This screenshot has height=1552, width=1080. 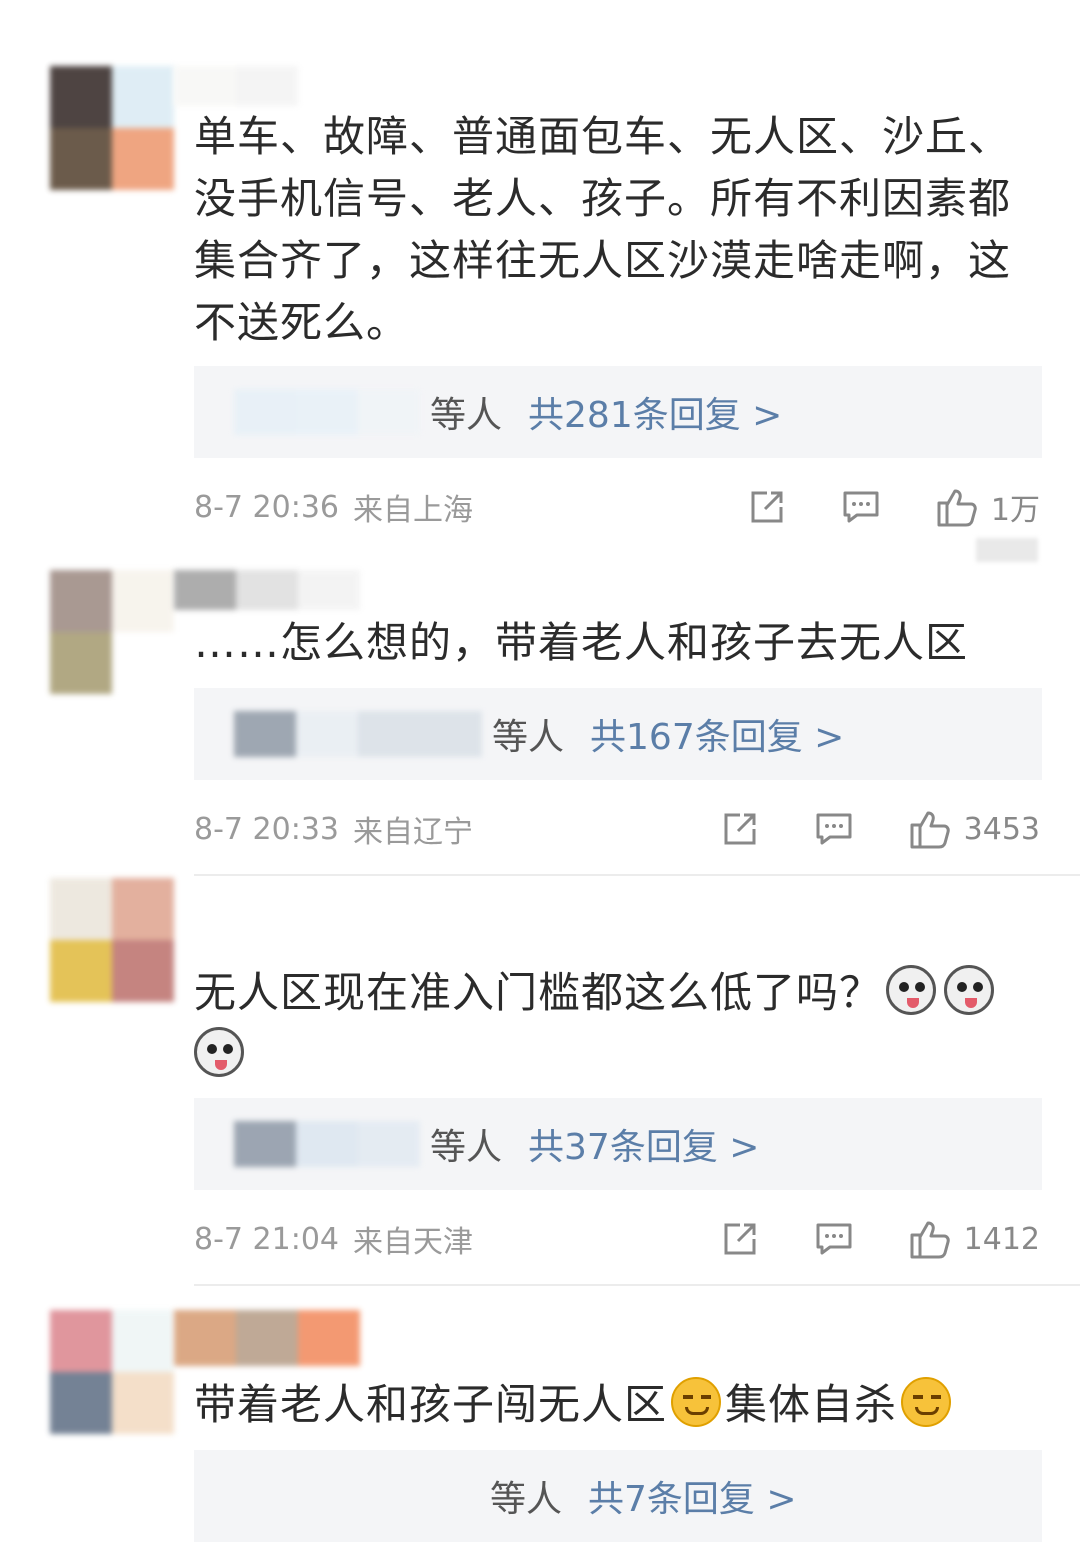 I want to click on like-count: 3453, so click(x=1001, y=829).